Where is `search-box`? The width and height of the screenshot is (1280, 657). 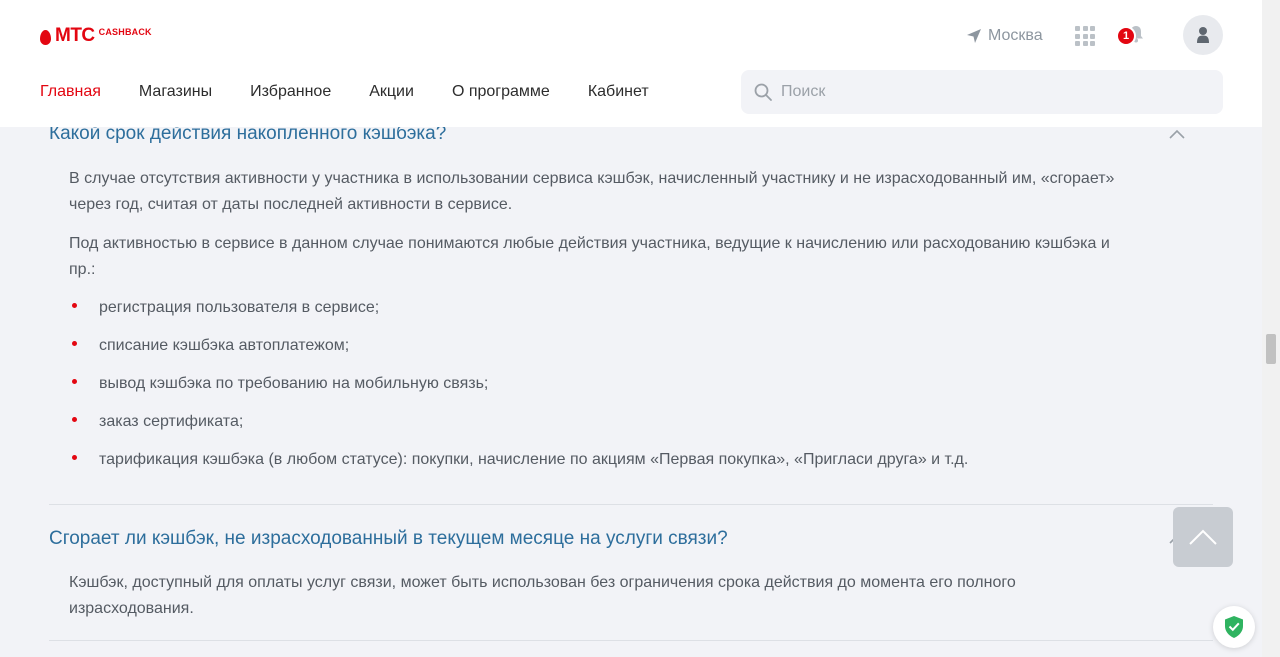 search-box is located at coordinates (982, 92).